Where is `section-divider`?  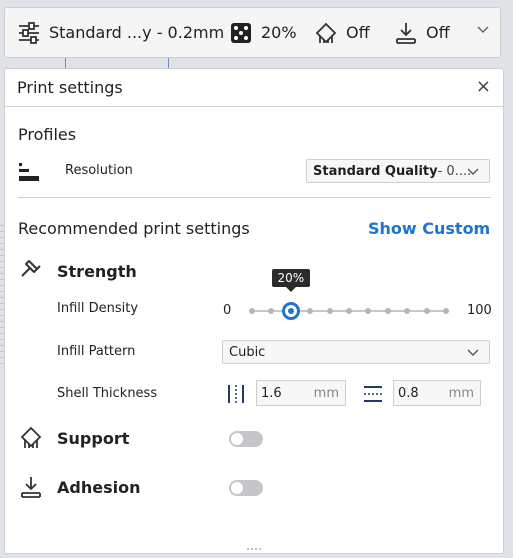 section-divider is located at coordinates (254, 197).